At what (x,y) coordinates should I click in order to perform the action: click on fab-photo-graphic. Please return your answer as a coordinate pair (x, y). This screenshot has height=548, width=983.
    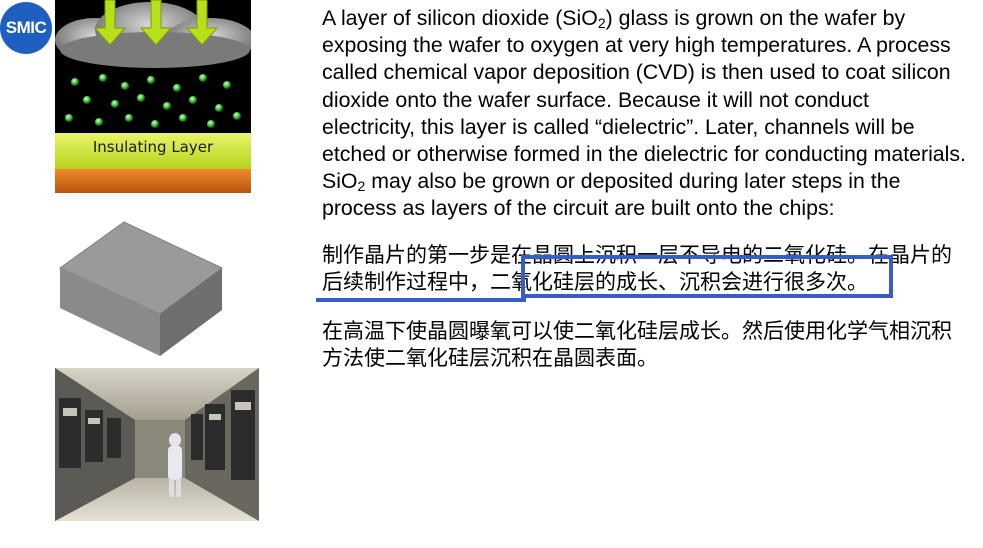
    Looking at the image, I should click on (157, 444).